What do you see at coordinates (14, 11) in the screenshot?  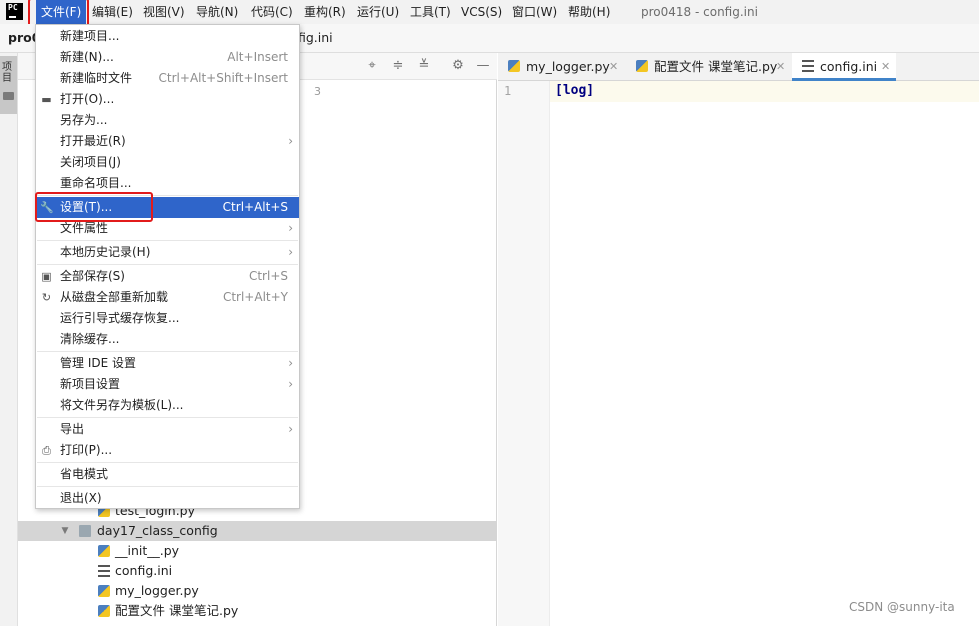 I see `pycharm-logo-icon: PC` at bounding box center [14, 11].